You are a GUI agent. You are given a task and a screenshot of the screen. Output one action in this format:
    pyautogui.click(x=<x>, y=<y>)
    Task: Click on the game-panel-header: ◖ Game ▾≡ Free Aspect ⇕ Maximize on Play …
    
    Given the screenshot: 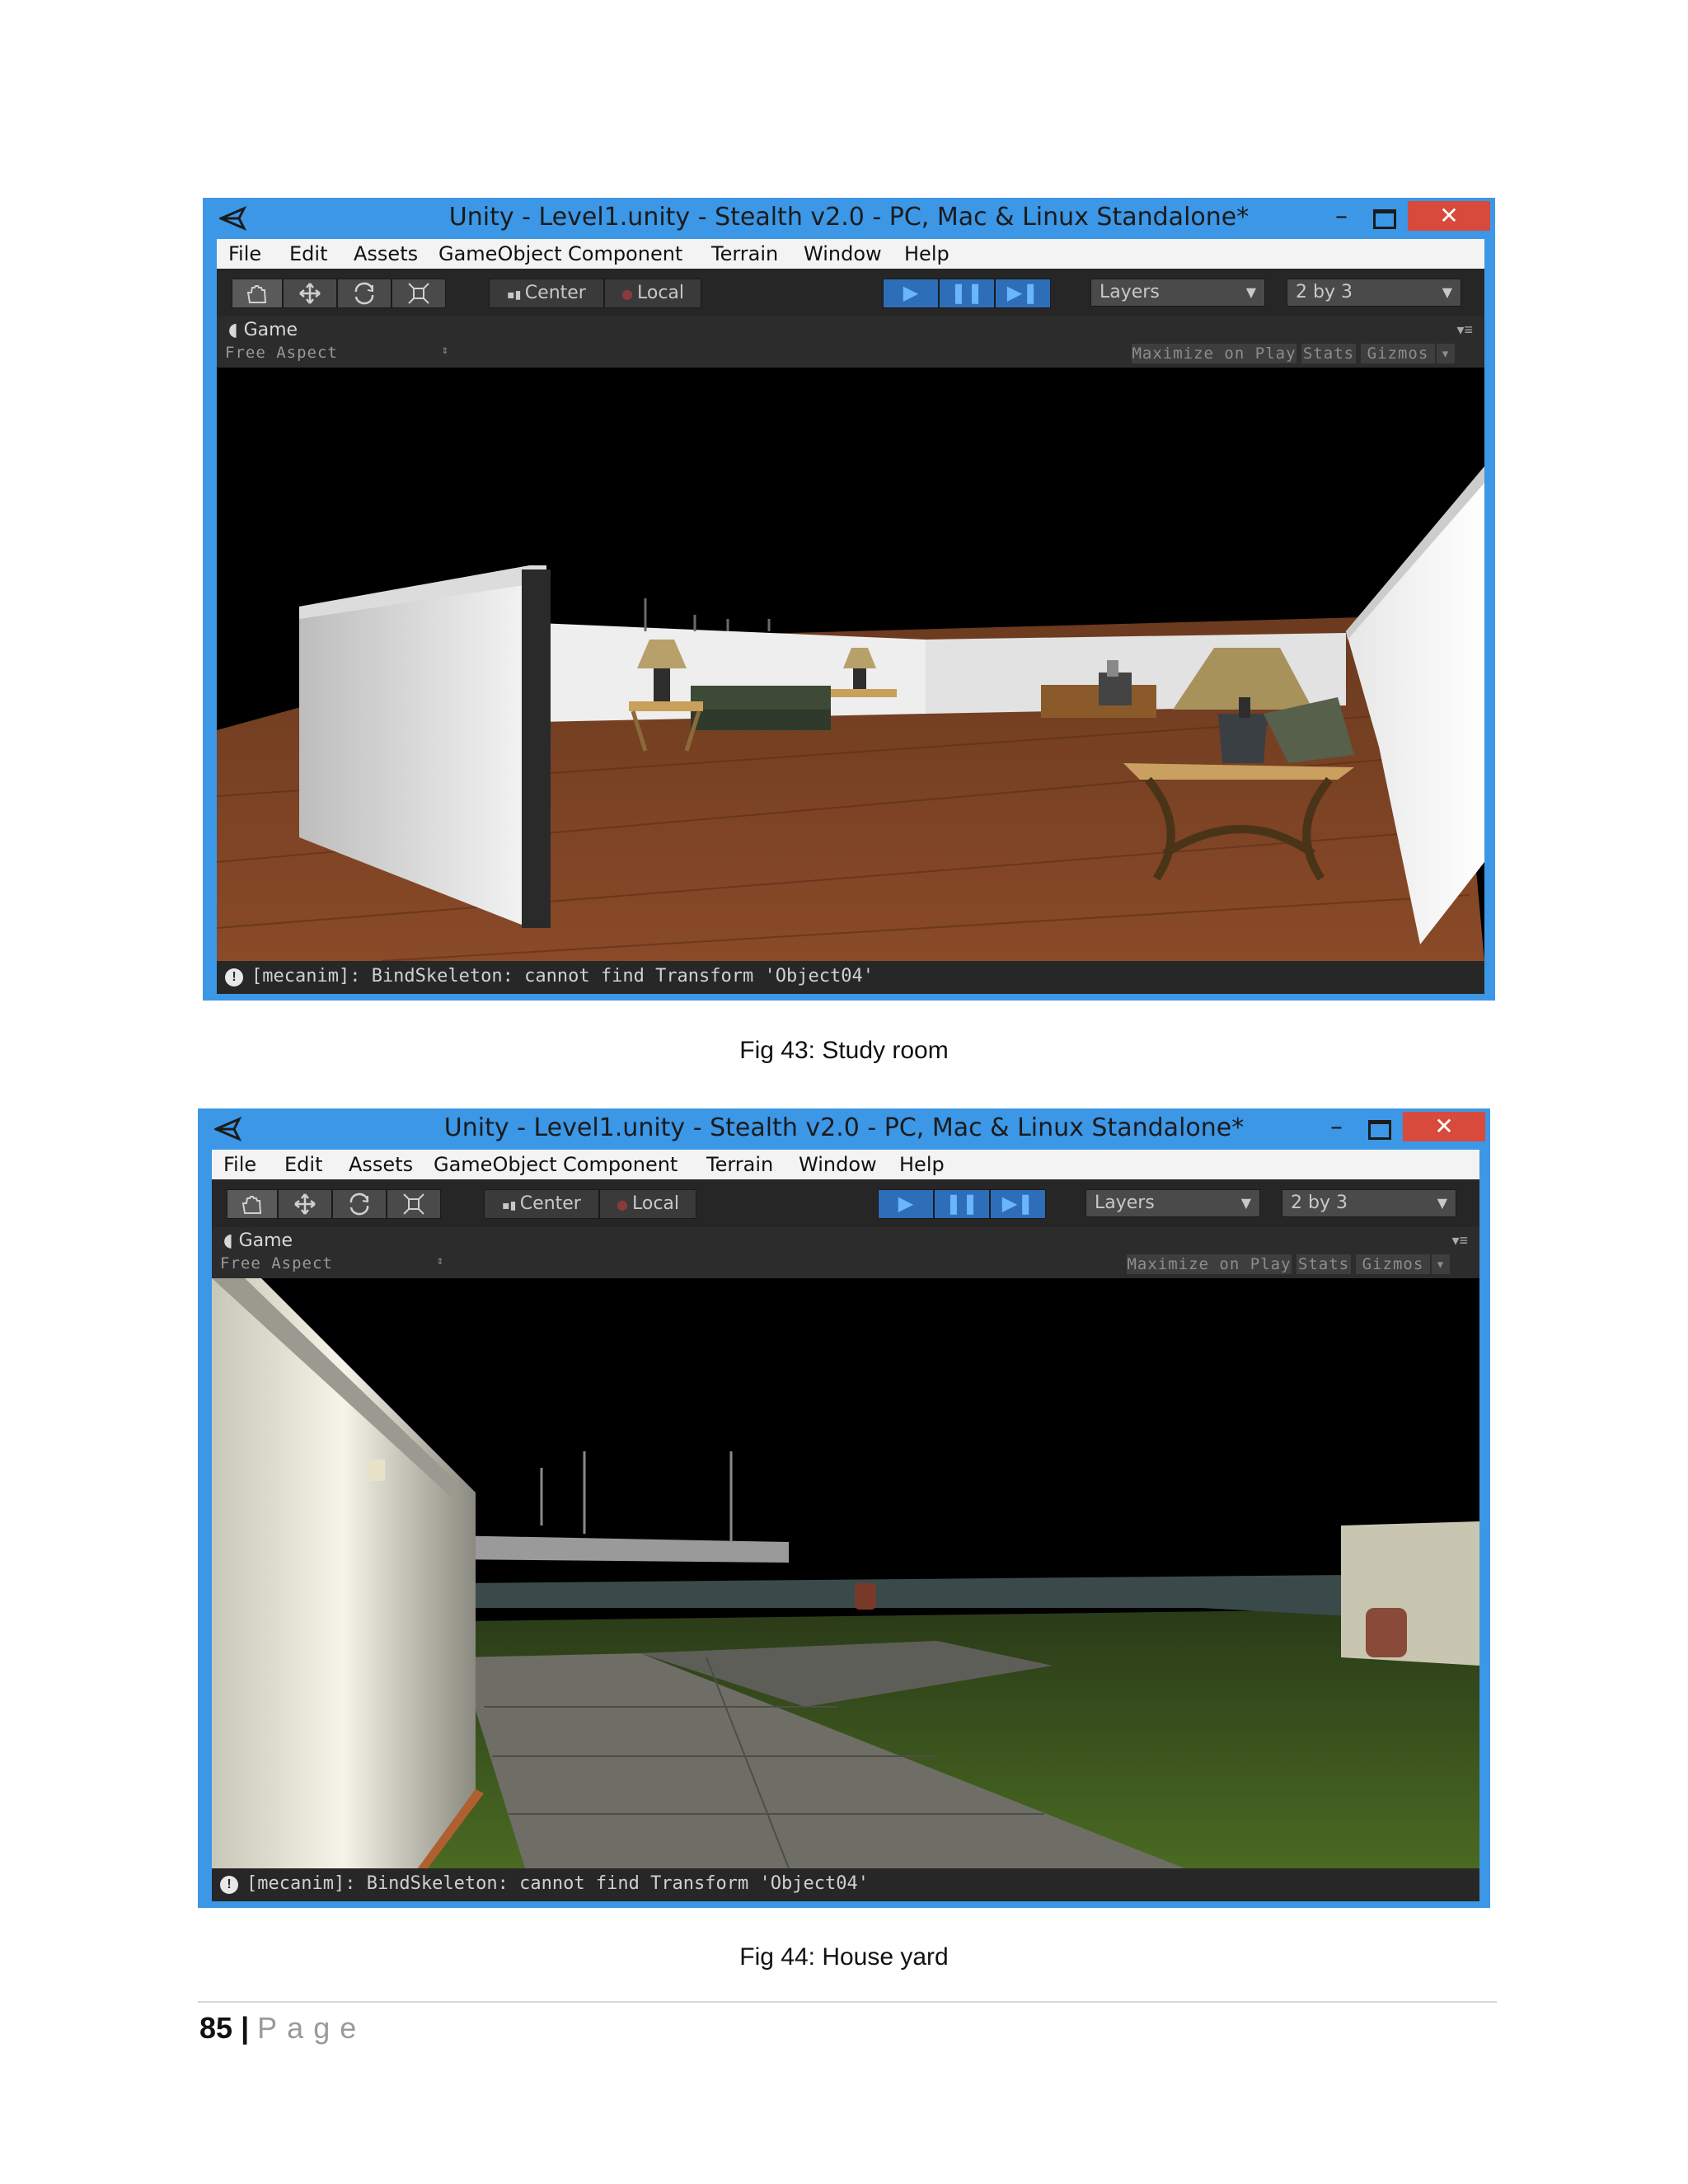 What is the action you would take?
    pyautogui.click(x=845, y=1252)
    